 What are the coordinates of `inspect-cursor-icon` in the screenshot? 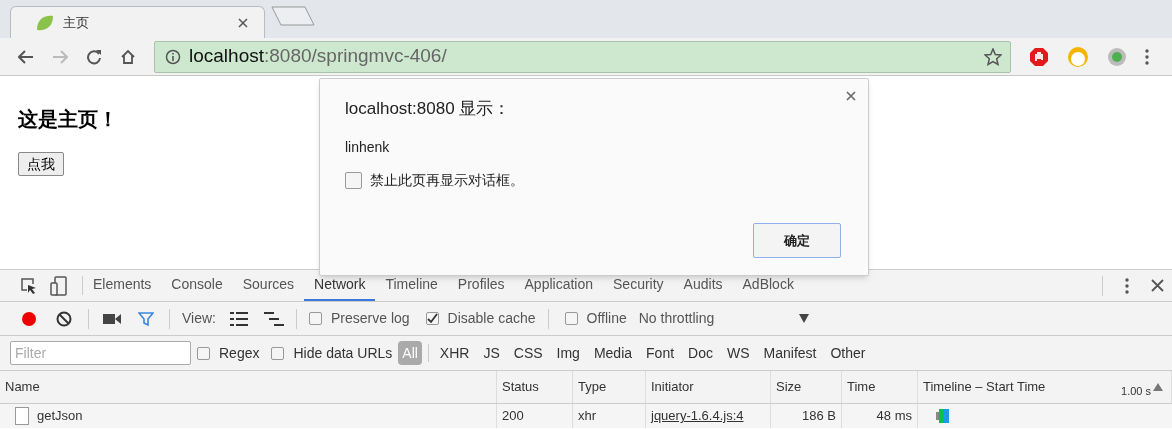 It's located at (29, 285).